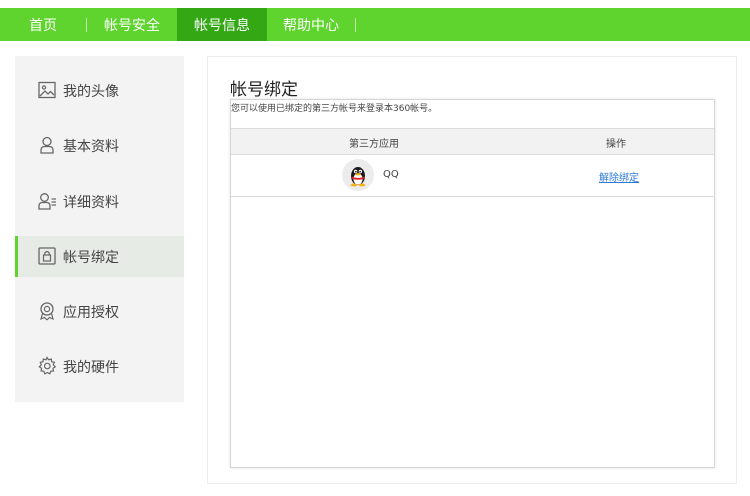 The height and width of the screenshot is (496, 750). Describe the element at coordinates (47, 311) in the screenshot. I see `badge-icon` at that location.